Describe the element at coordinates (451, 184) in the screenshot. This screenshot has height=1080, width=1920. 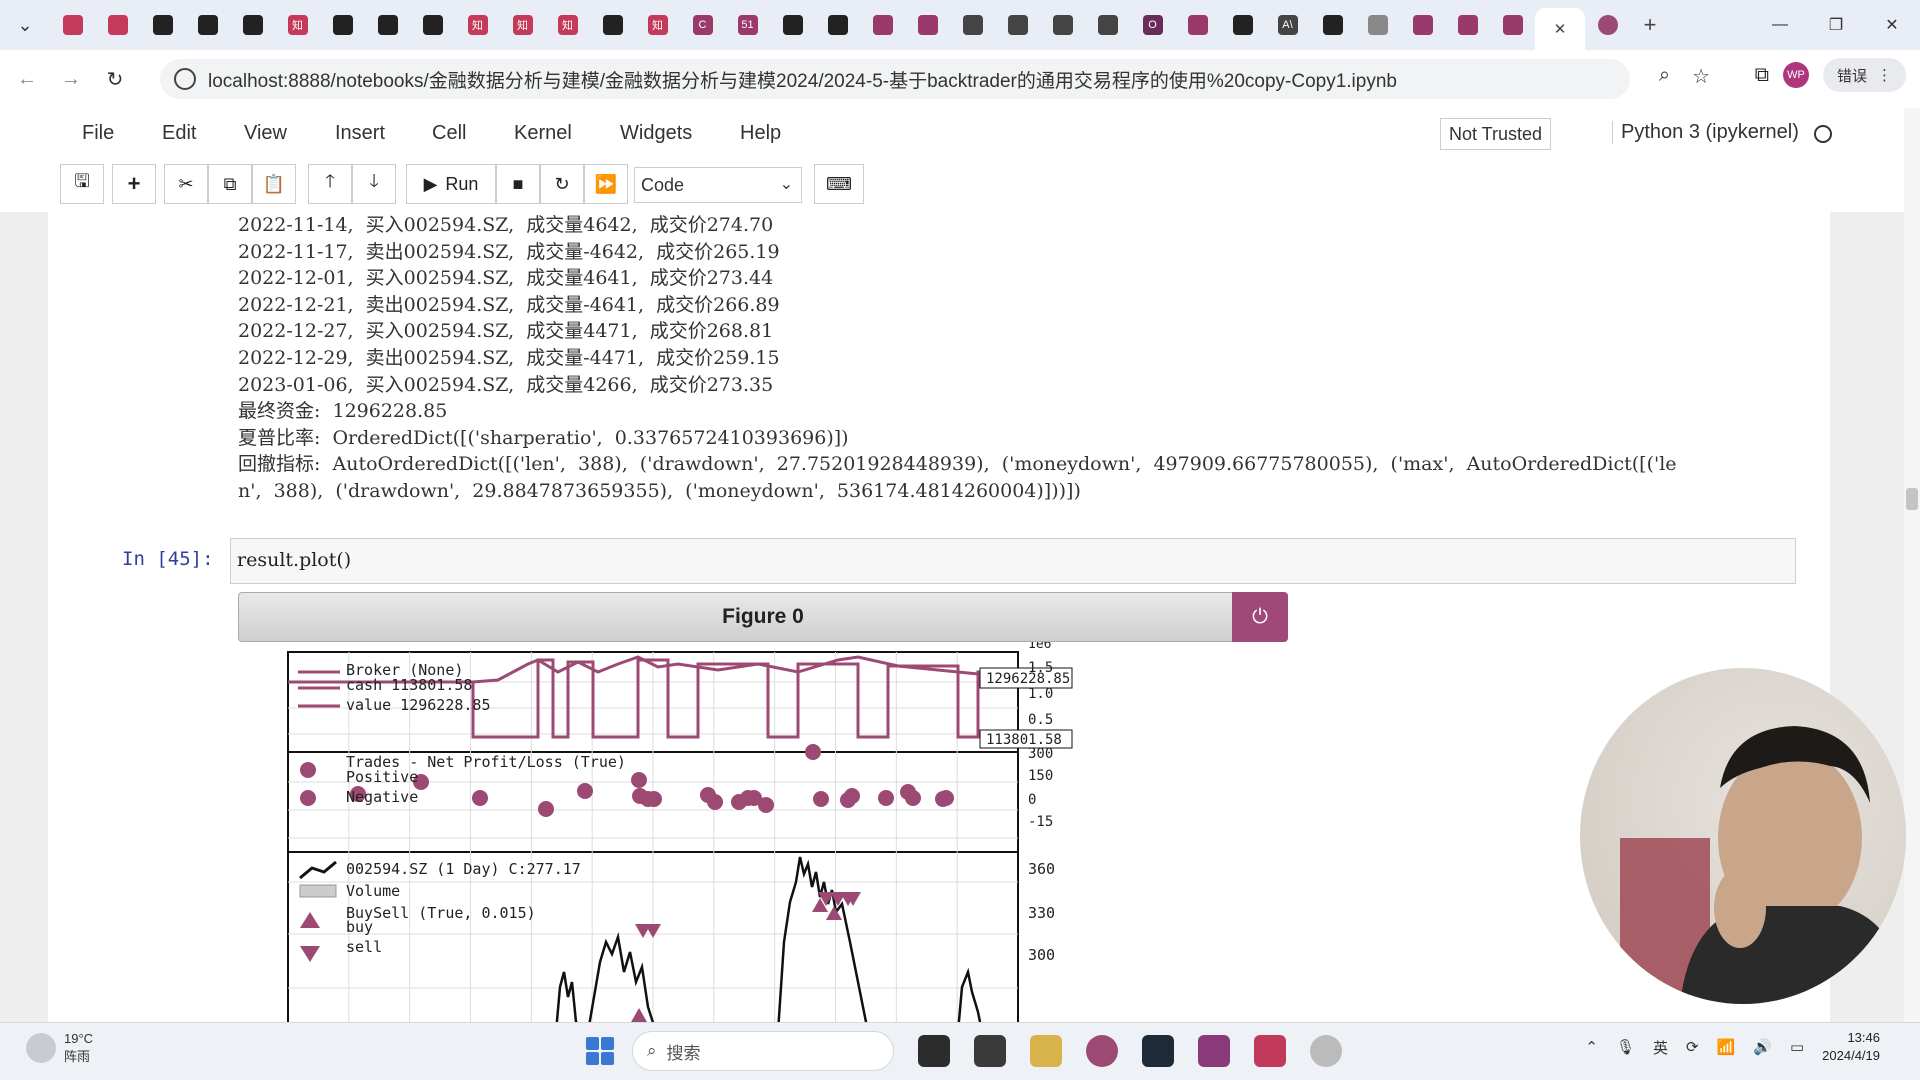
I see `run-button: ▶ Run` at that location.